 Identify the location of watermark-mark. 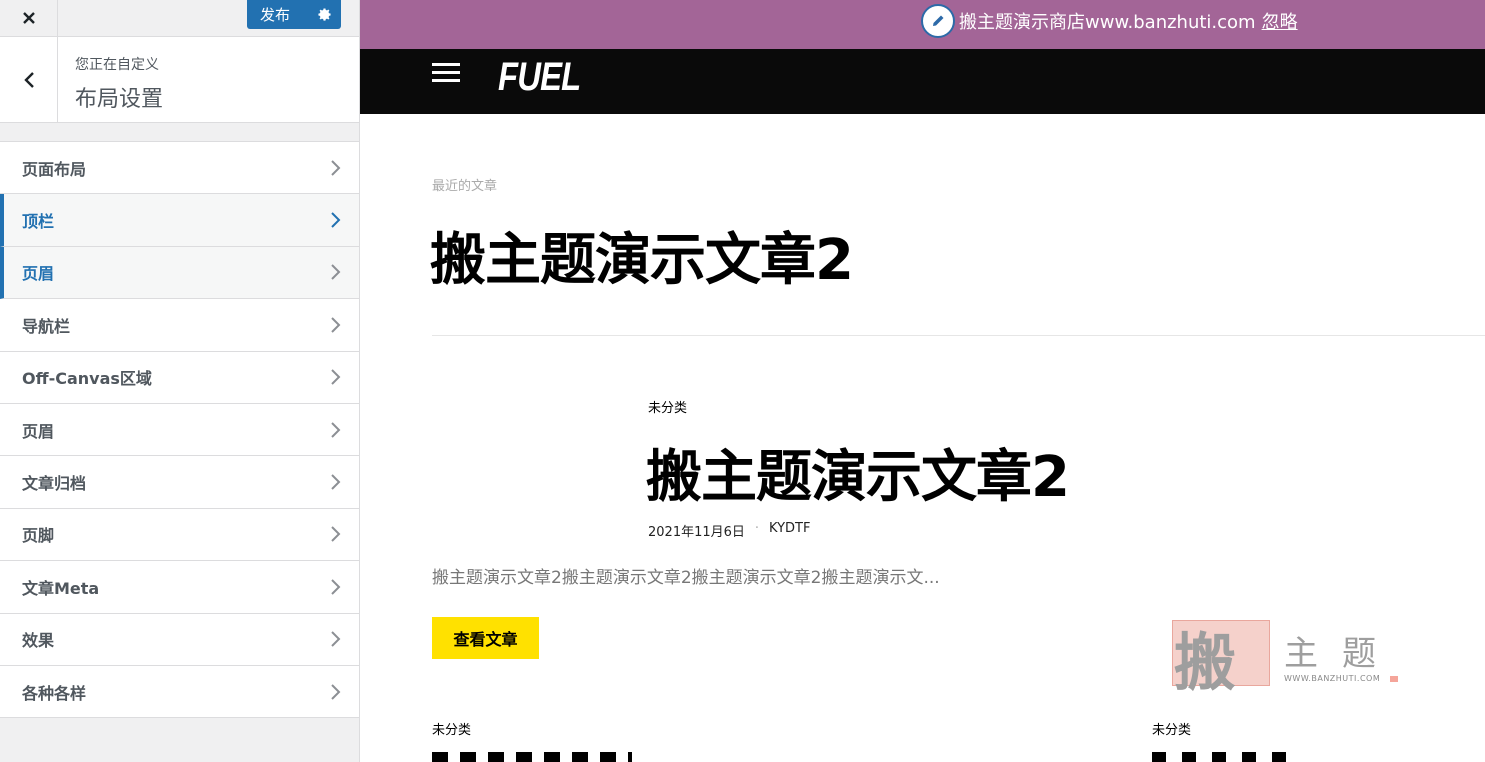
(1394, 679).